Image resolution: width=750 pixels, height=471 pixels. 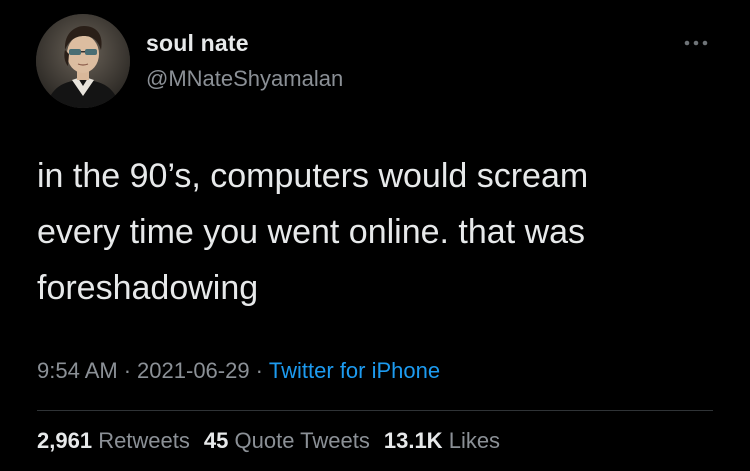 What do you see at coordinates (354, 370) in the screenshot?
I see `tweet-source-link: Twitter for iPhone` at bounding box center [354, 370].